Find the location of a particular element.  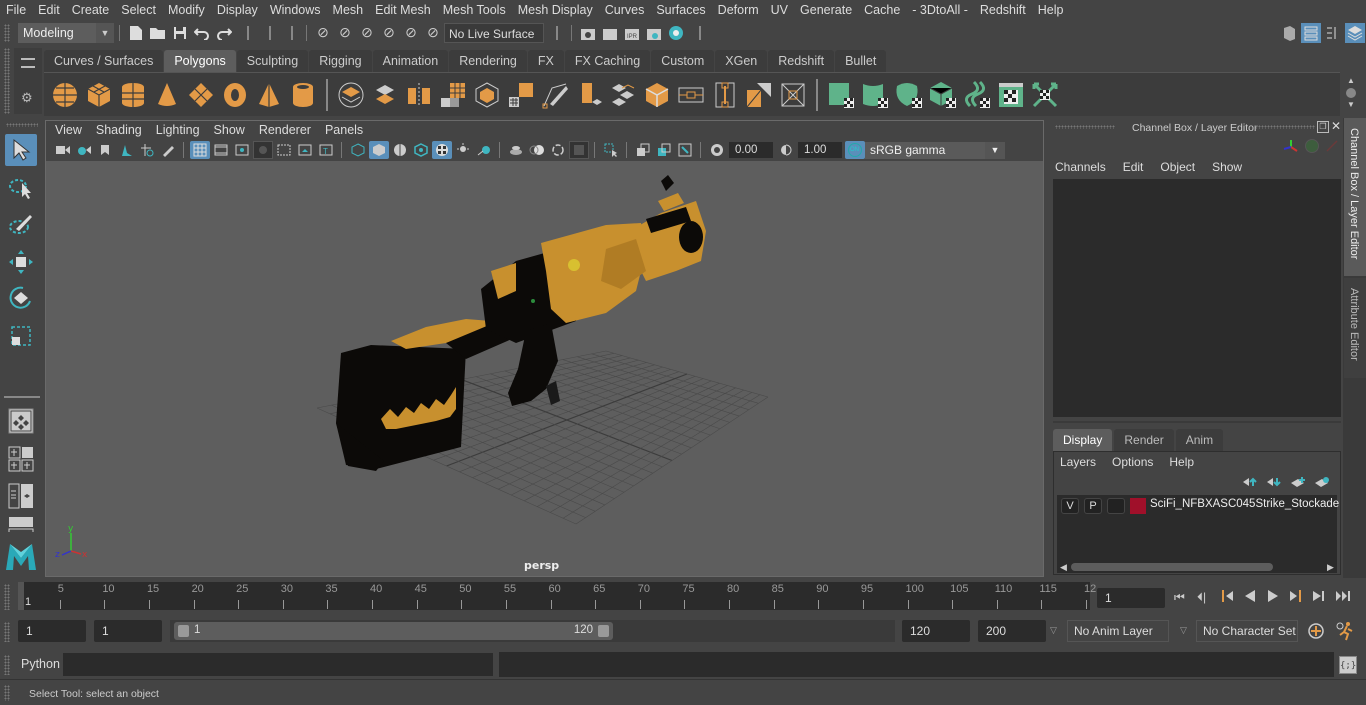

menu-mesh-tools: Mesh Tools is located at coordinates (474, 10).